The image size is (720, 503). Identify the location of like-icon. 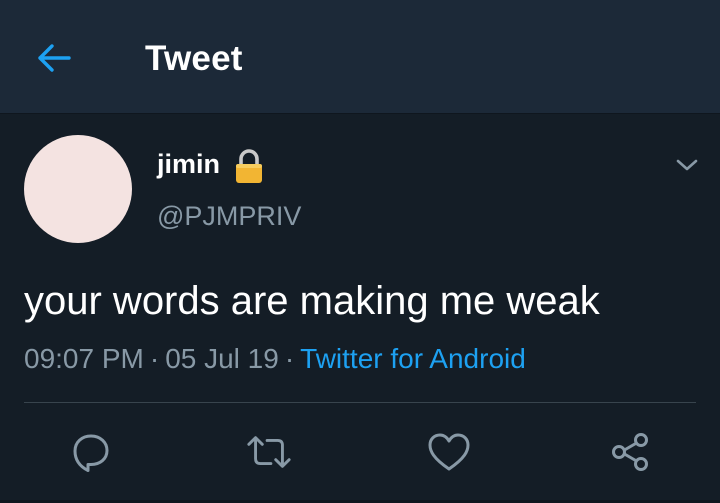
(449, 452).